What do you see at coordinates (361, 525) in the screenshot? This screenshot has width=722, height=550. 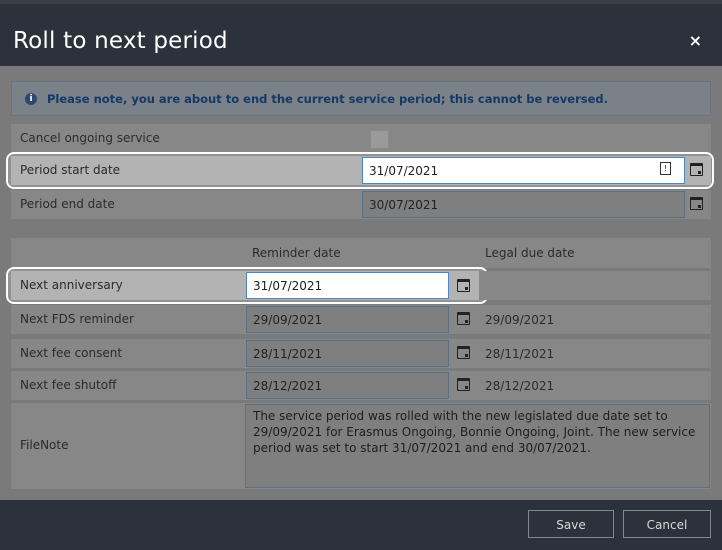 I see `dialog-footer: Save Cancel` at bounding box center [361, 525].